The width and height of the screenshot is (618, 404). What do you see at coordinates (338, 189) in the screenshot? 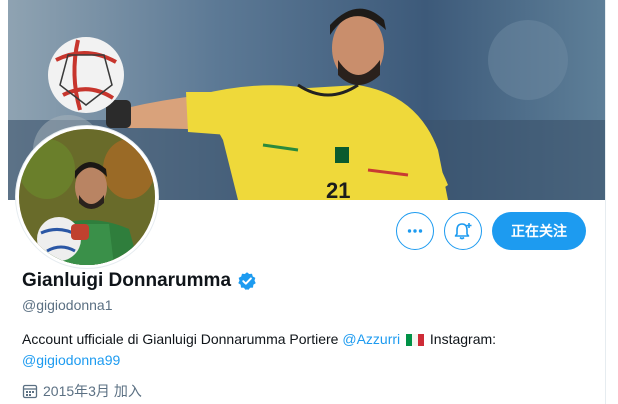
I see `svg-text: 21` at bounding box center [338, 189].